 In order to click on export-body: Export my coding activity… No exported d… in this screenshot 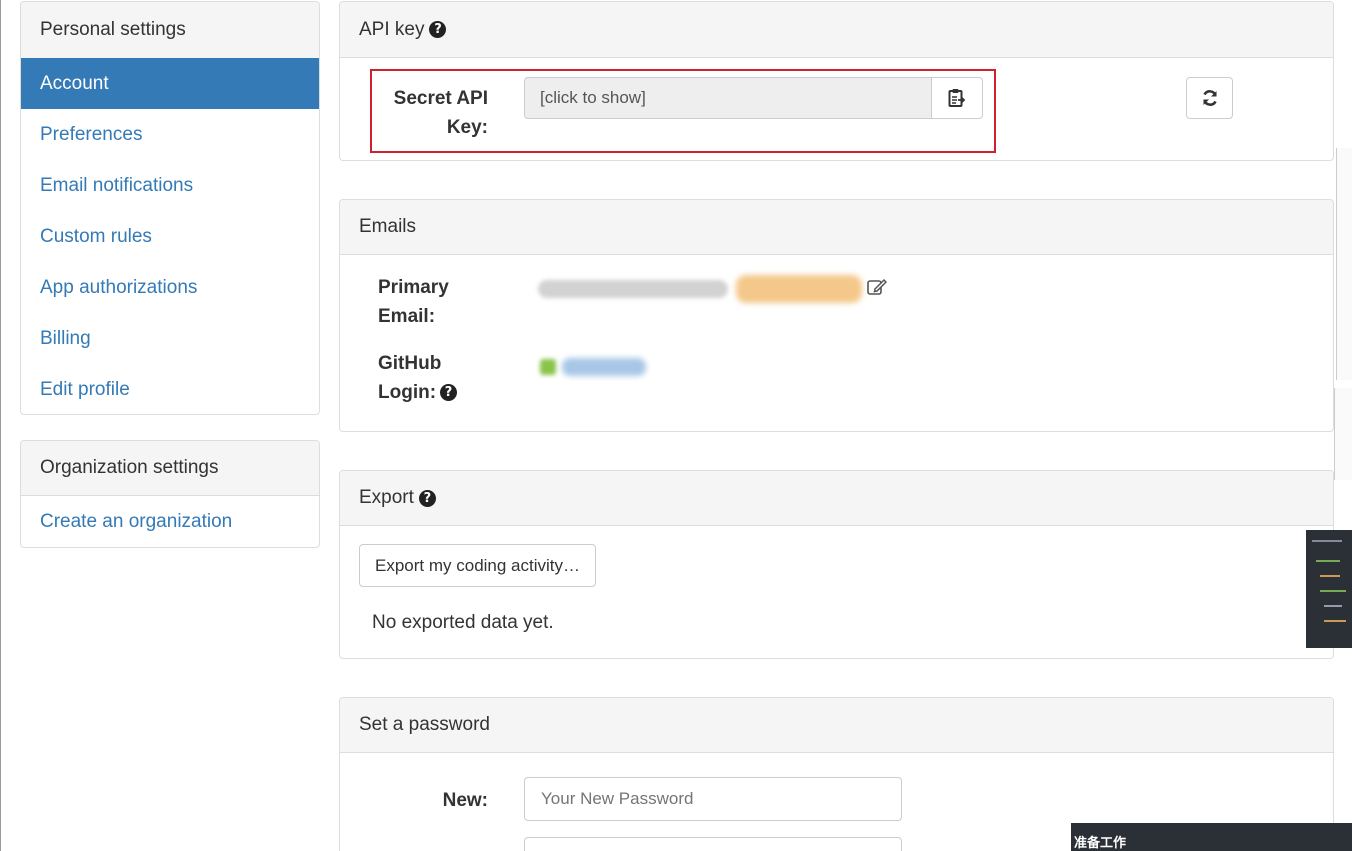, I will do `click(836, 592)`.